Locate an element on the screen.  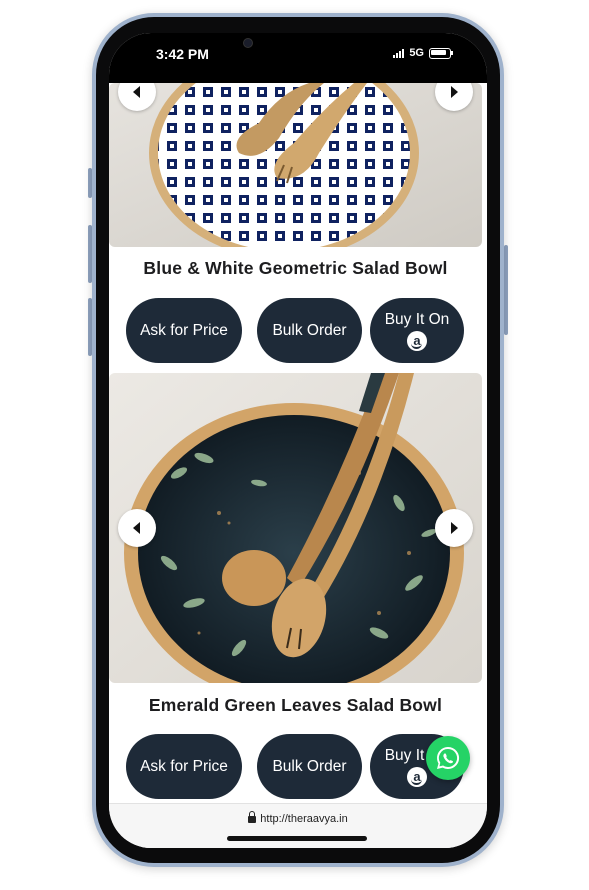
url-display: http://theraavya.in is located at coordinates (298, 818).